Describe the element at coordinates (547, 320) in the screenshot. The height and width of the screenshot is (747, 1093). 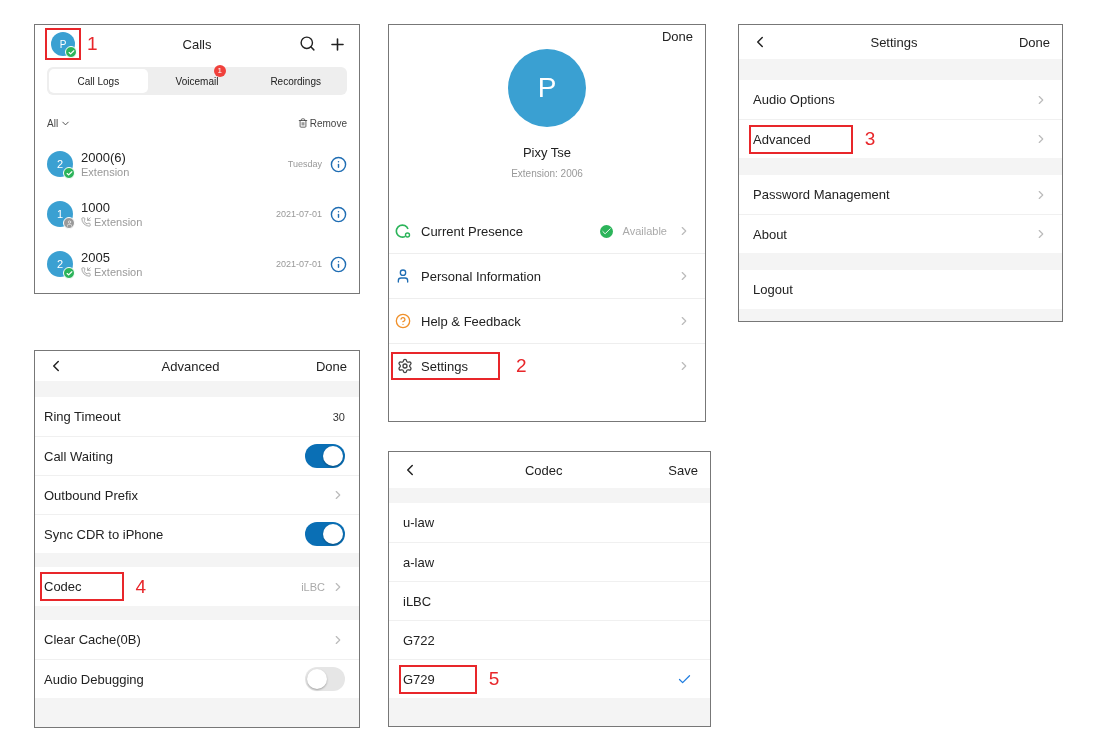
I see `menu-row: Help & Feedback` at that location.